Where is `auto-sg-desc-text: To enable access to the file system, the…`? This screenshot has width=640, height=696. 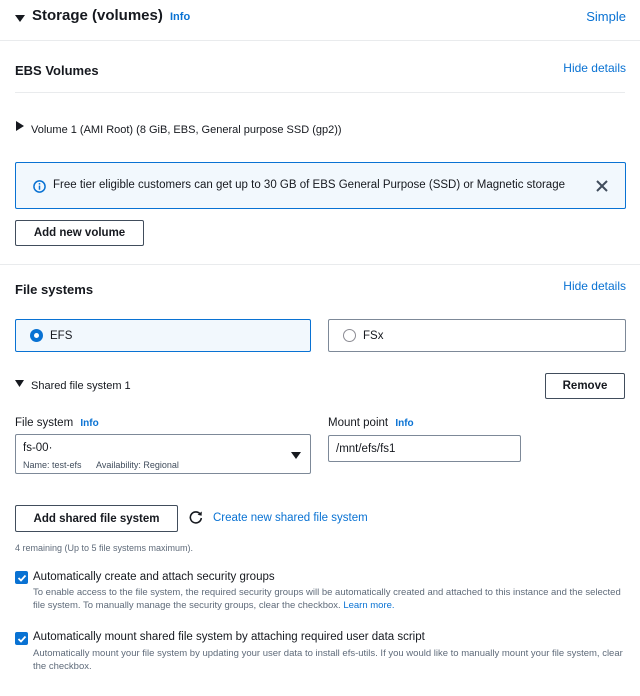 auto-sg-desc-text: To enable access to the file system, the… is located at coordinates (327, 599).